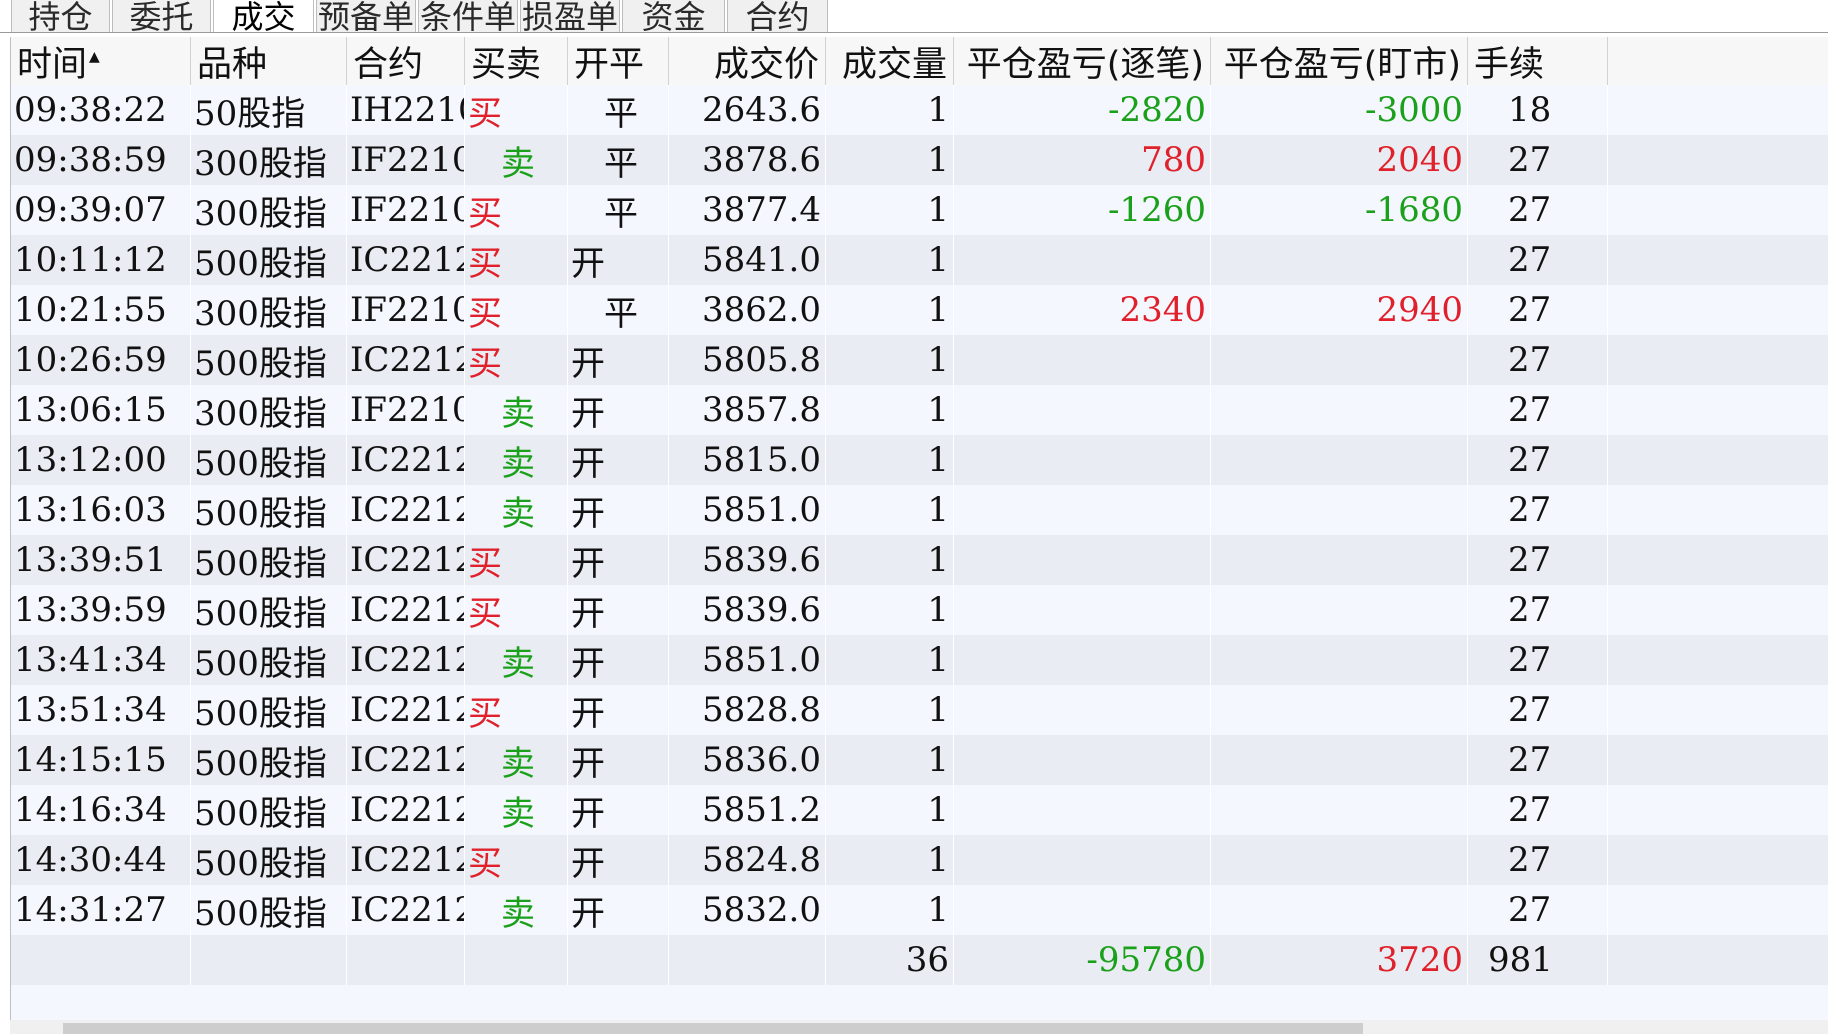  What do you see at coordinates (919, 560) in the screenshot?
I see `table-row: 13:39:51 500股指 IC2212 买开 5839.6 1 27` at bounding box center [919, 560].